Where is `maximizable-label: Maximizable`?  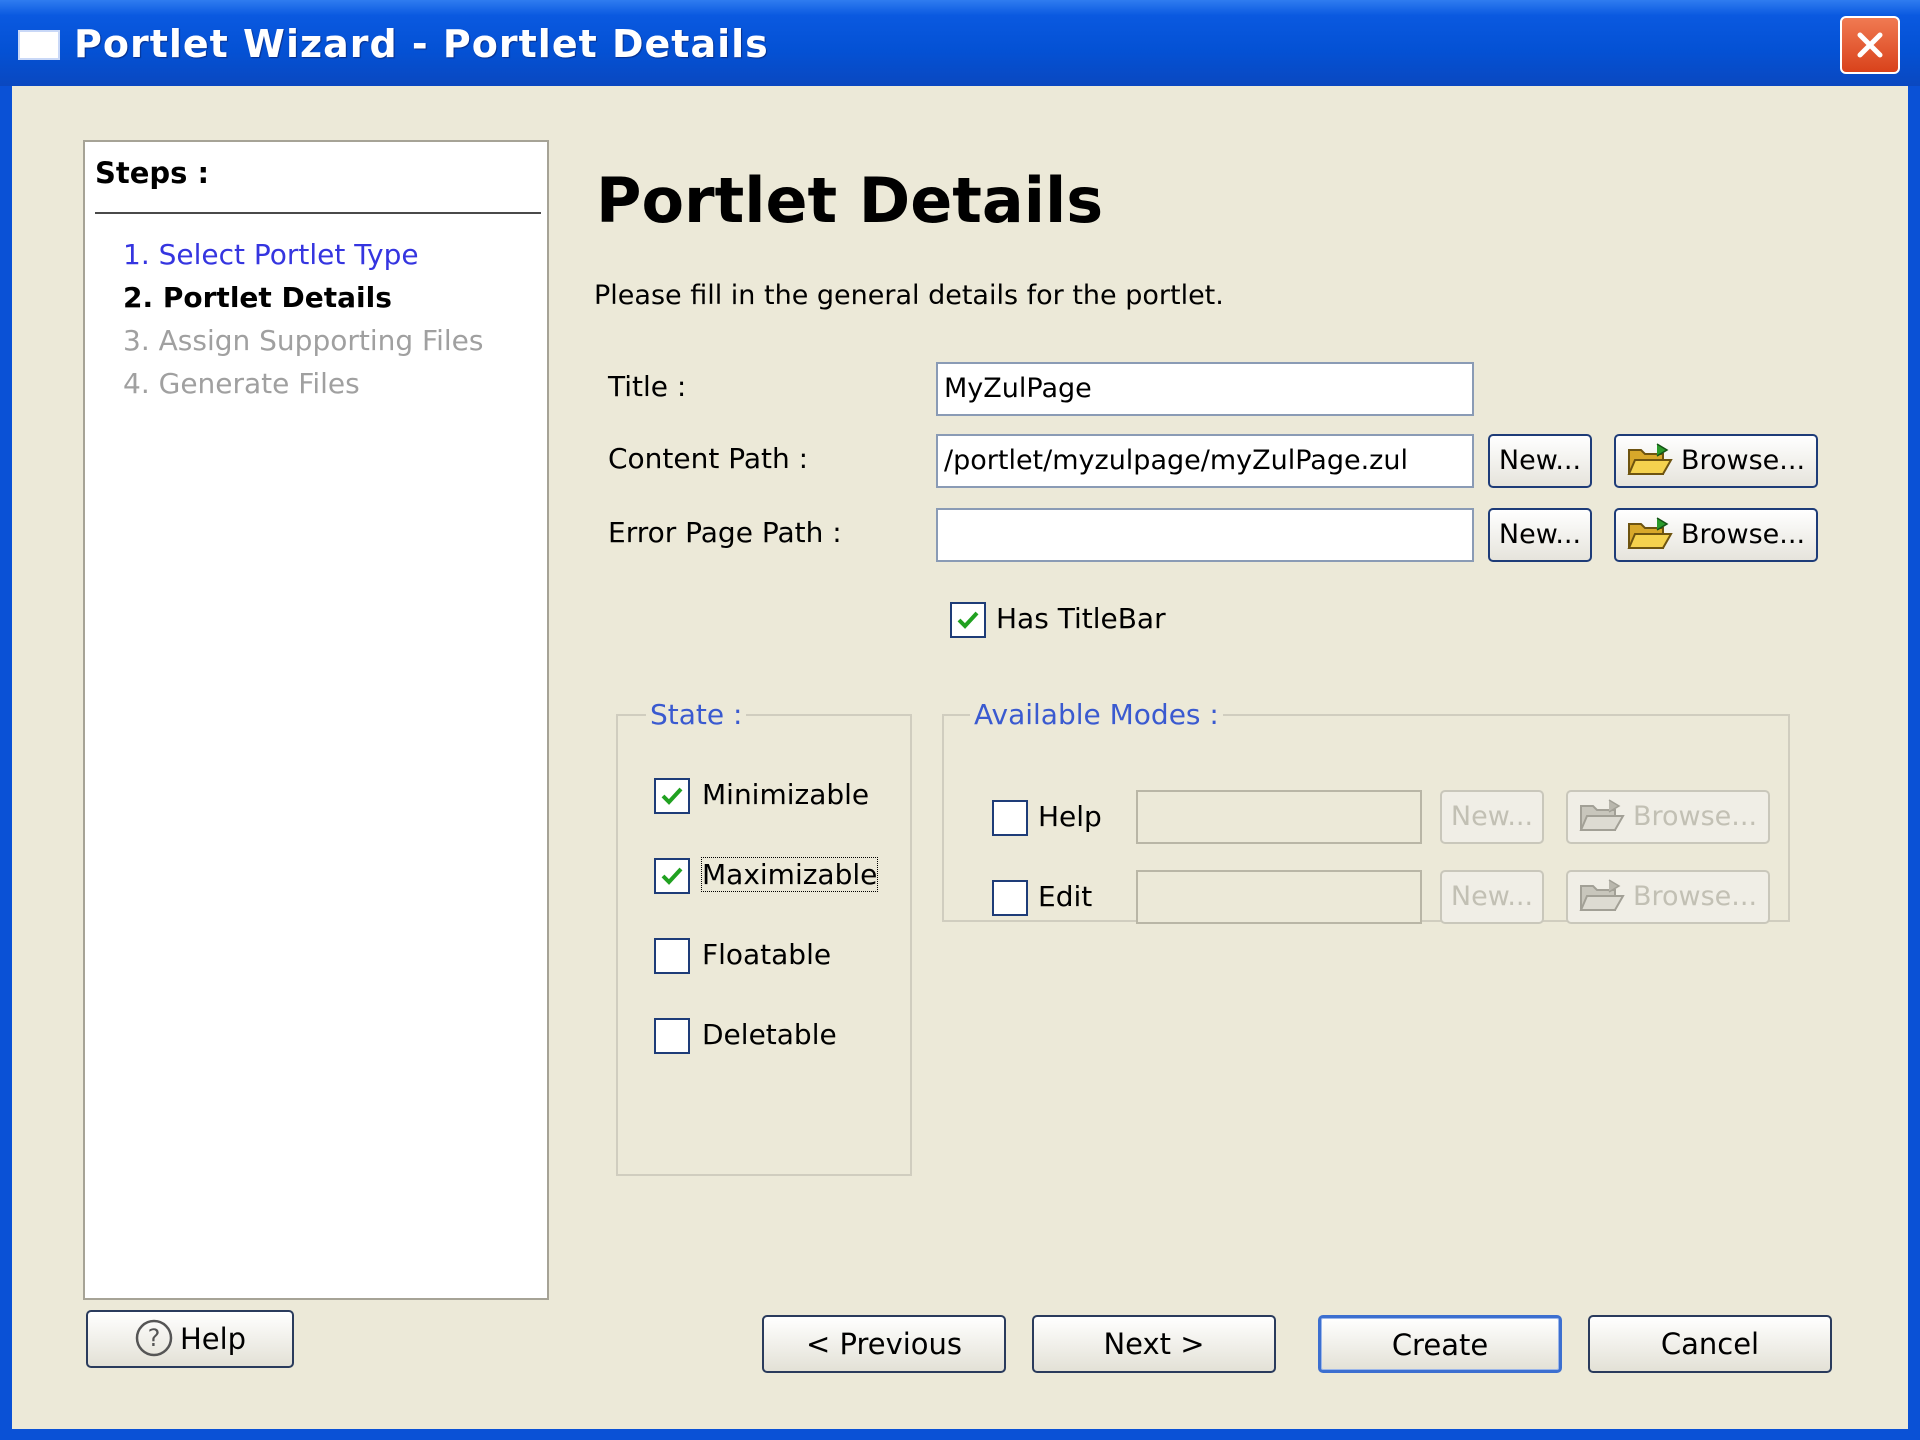 maximizable-label: Maximizable is located at coordinates (789, 874).